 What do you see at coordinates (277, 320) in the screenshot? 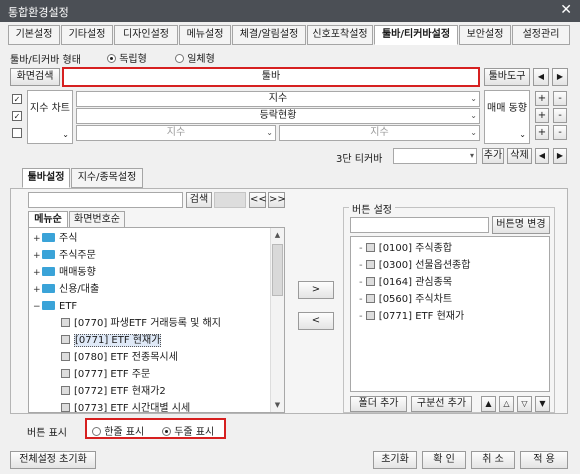
I see `tree-scrollbar: ▲ ▼` at bounding box center [277, 320].